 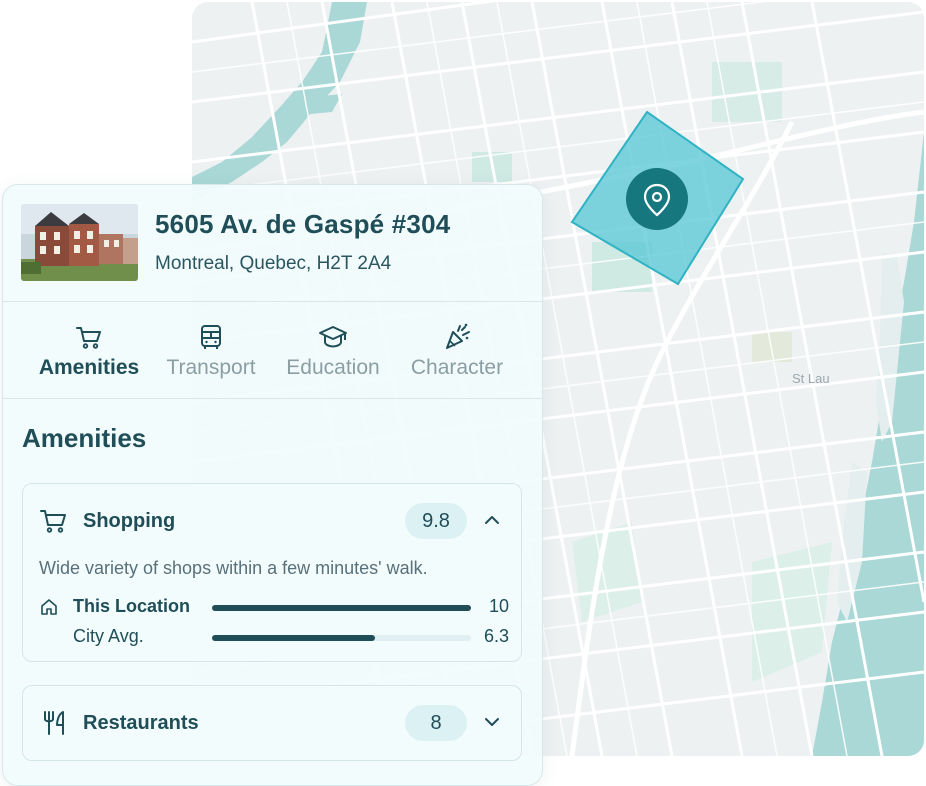 What do you see at coordinates (457, 367) in the screenshot?
I see `tab-label: Character` at bounding box center [457, 367].